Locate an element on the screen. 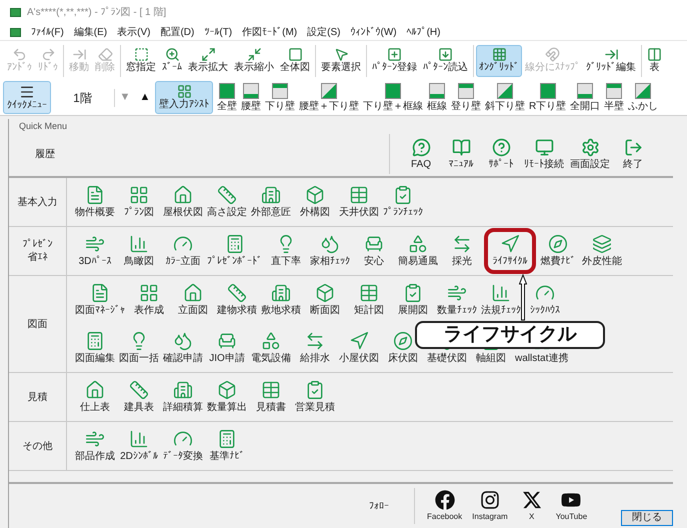 This screenshot has height=528, width=687. quick-menu-button: 仕上表 is located at coordinates (95, 397).